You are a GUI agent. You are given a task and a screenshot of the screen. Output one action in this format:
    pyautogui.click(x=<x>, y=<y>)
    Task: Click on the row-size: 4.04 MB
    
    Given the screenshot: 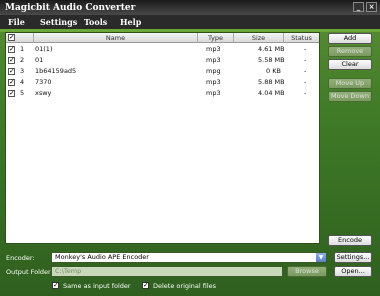 What is the action you would take?
    pyautogui.click(x=271, y=93)
    